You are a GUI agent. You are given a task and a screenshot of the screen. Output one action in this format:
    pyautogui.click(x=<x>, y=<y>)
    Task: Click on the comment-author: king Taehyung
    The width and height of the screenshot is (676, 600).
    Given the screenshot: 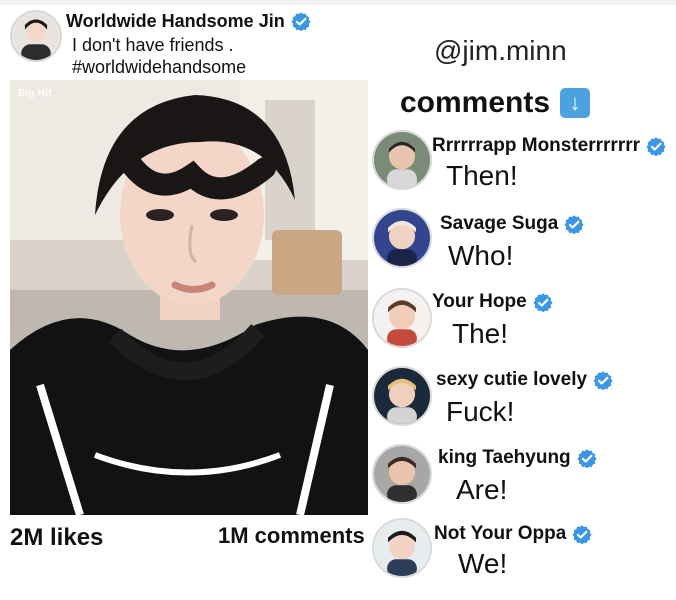 What is the action you would take?
    pyautogui.click(x=517, y=458)
    